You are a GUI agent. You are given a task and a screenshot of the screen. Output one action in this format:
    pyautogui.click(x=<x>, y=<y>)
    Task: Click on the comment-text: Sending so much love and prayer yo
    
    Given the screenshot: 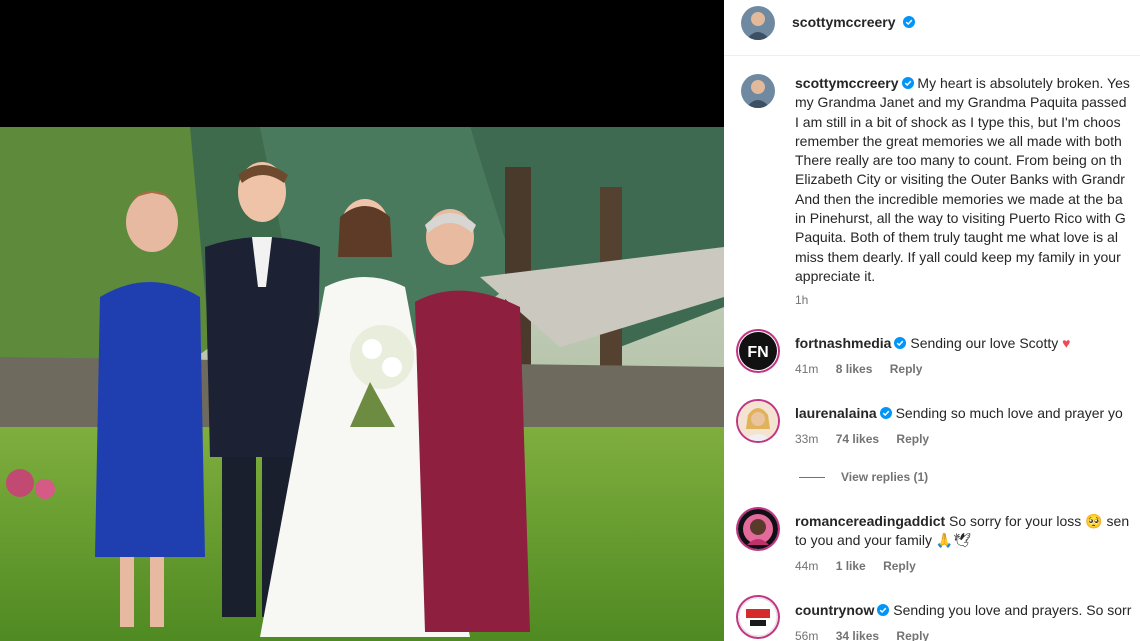 What is the action you would take?
    pyautogui.click(x=1009, y=413)
    